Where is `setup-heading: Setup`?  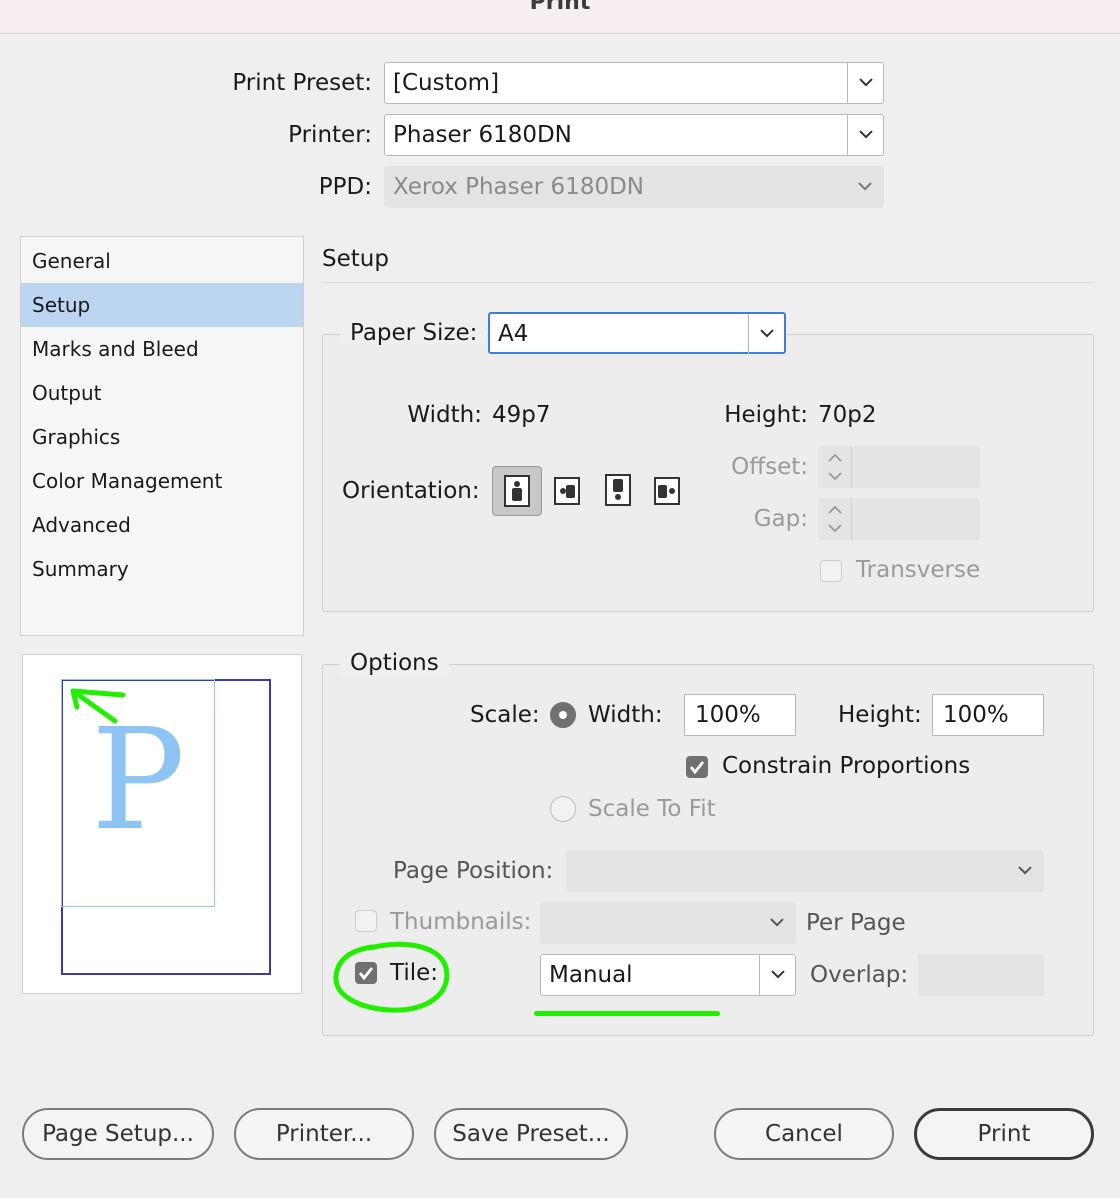
setup-heading: Setup is located at coordinates (355, 259).